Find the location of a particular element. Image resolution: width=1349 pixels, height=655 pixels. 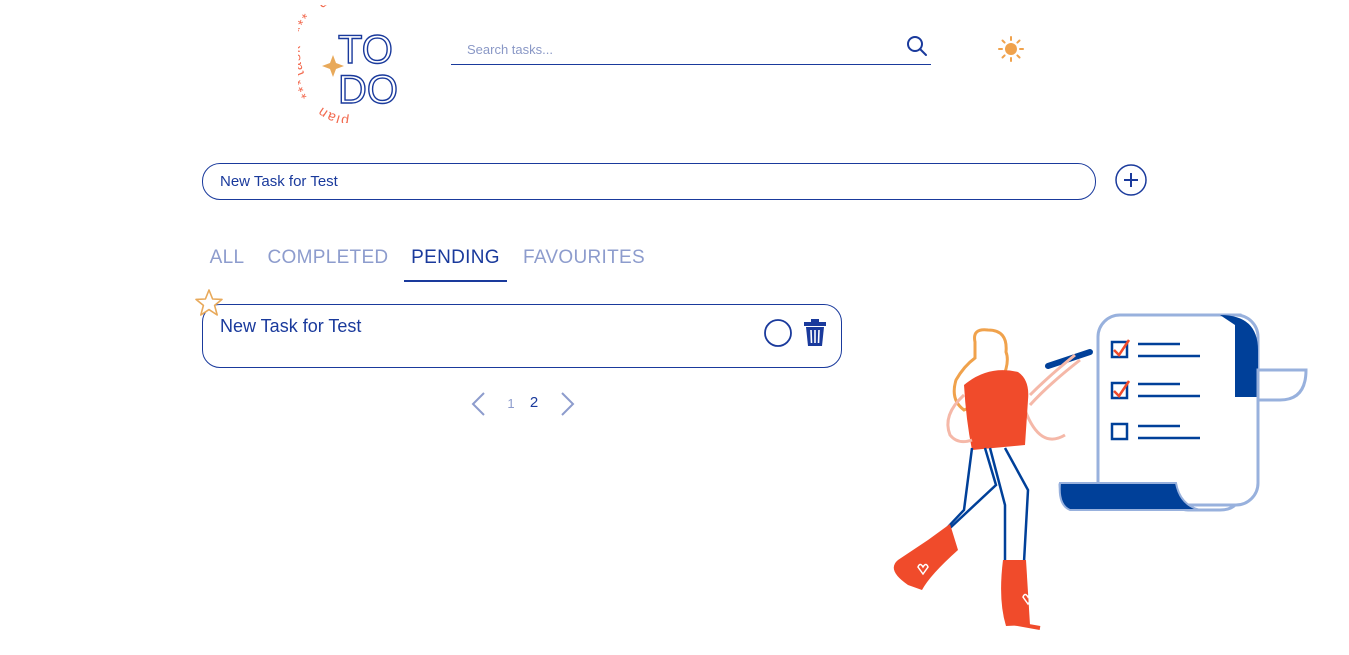

tab-completed: COMPLETED is located at coordinates (328, 263).